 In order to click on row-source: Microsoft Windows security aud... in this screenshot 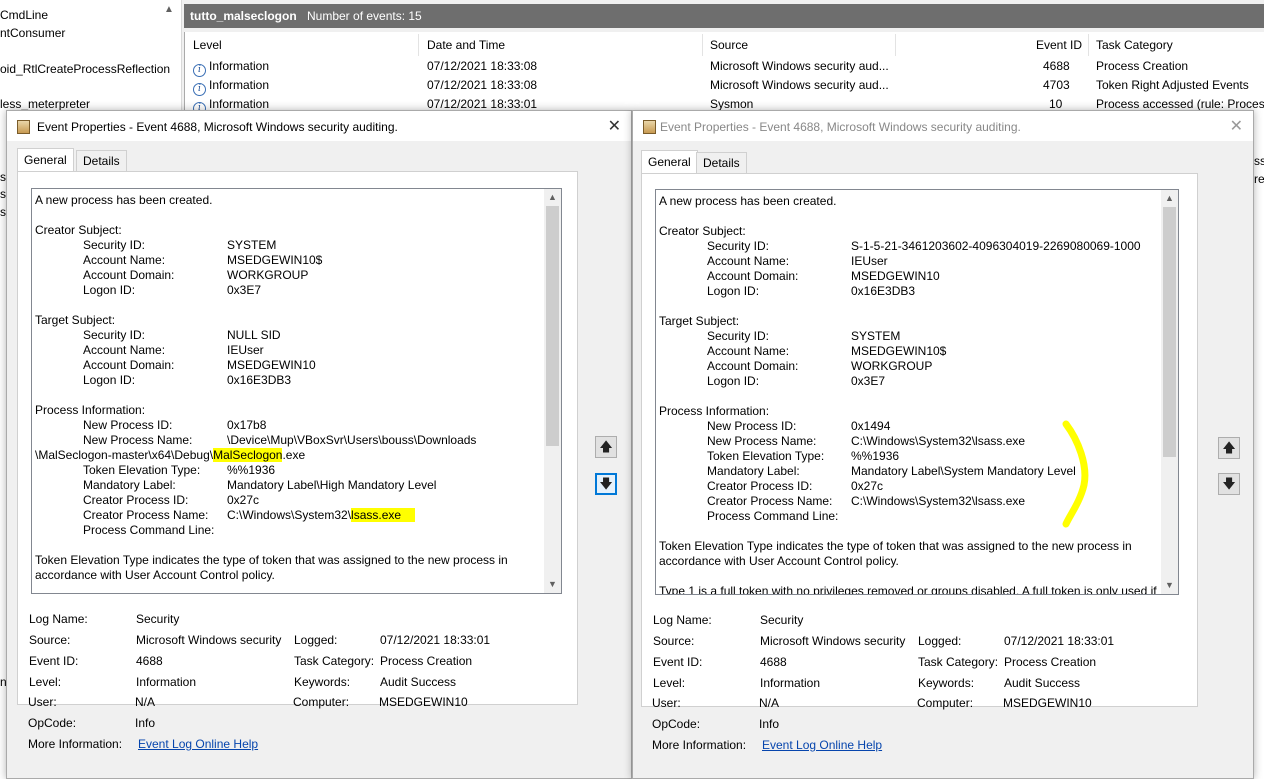, I will do `click(799, 85)`.